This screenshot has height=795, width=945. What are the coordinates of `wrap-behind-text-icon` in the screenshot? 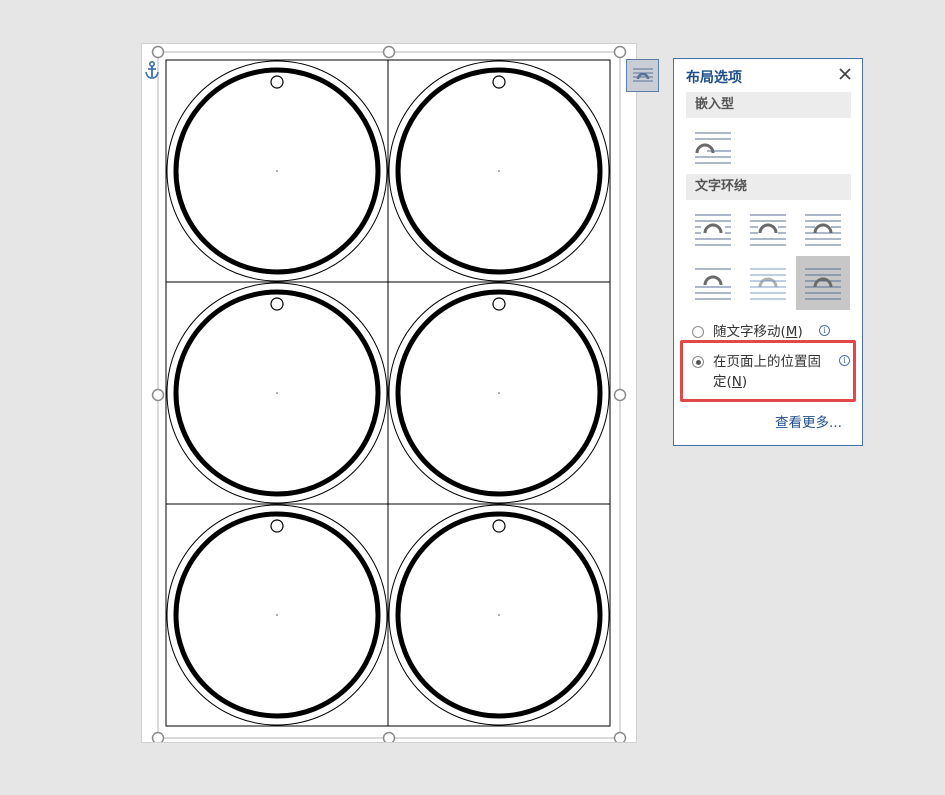 It's located at (768, 284).